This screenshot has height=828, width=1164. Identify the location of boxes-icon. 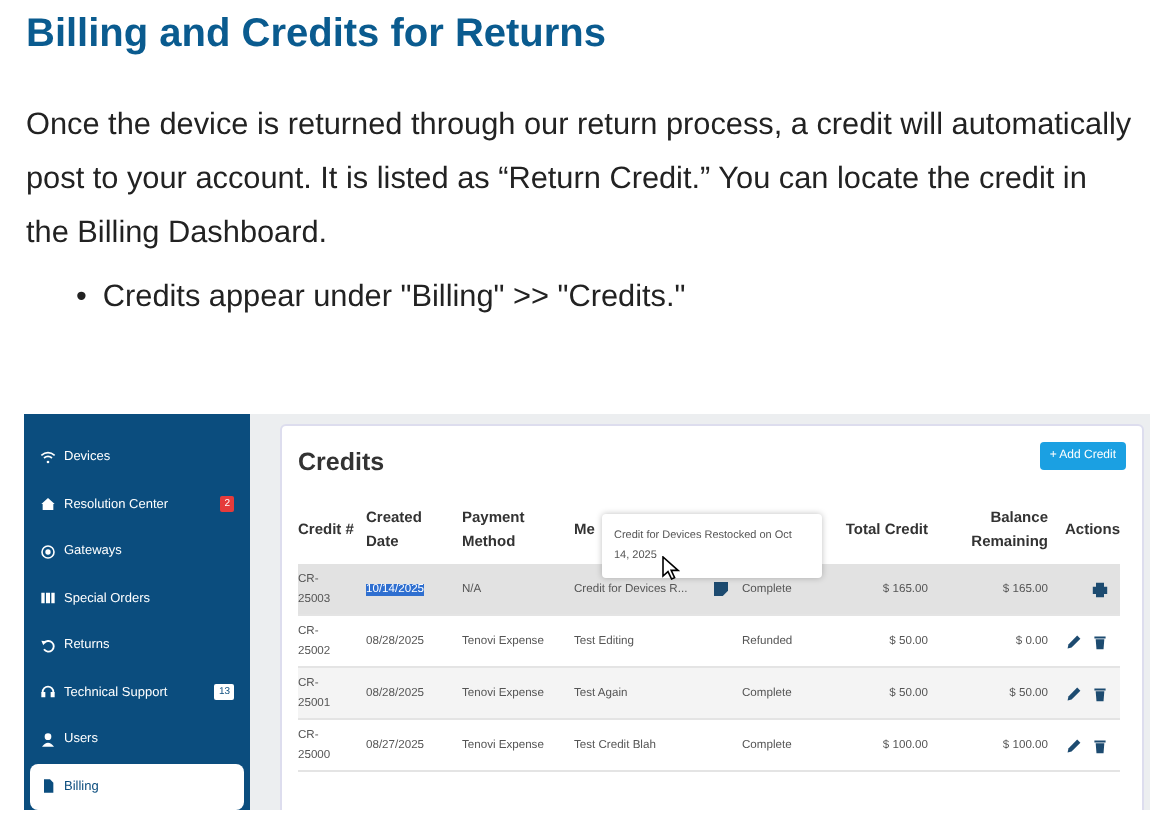
(48, 598).